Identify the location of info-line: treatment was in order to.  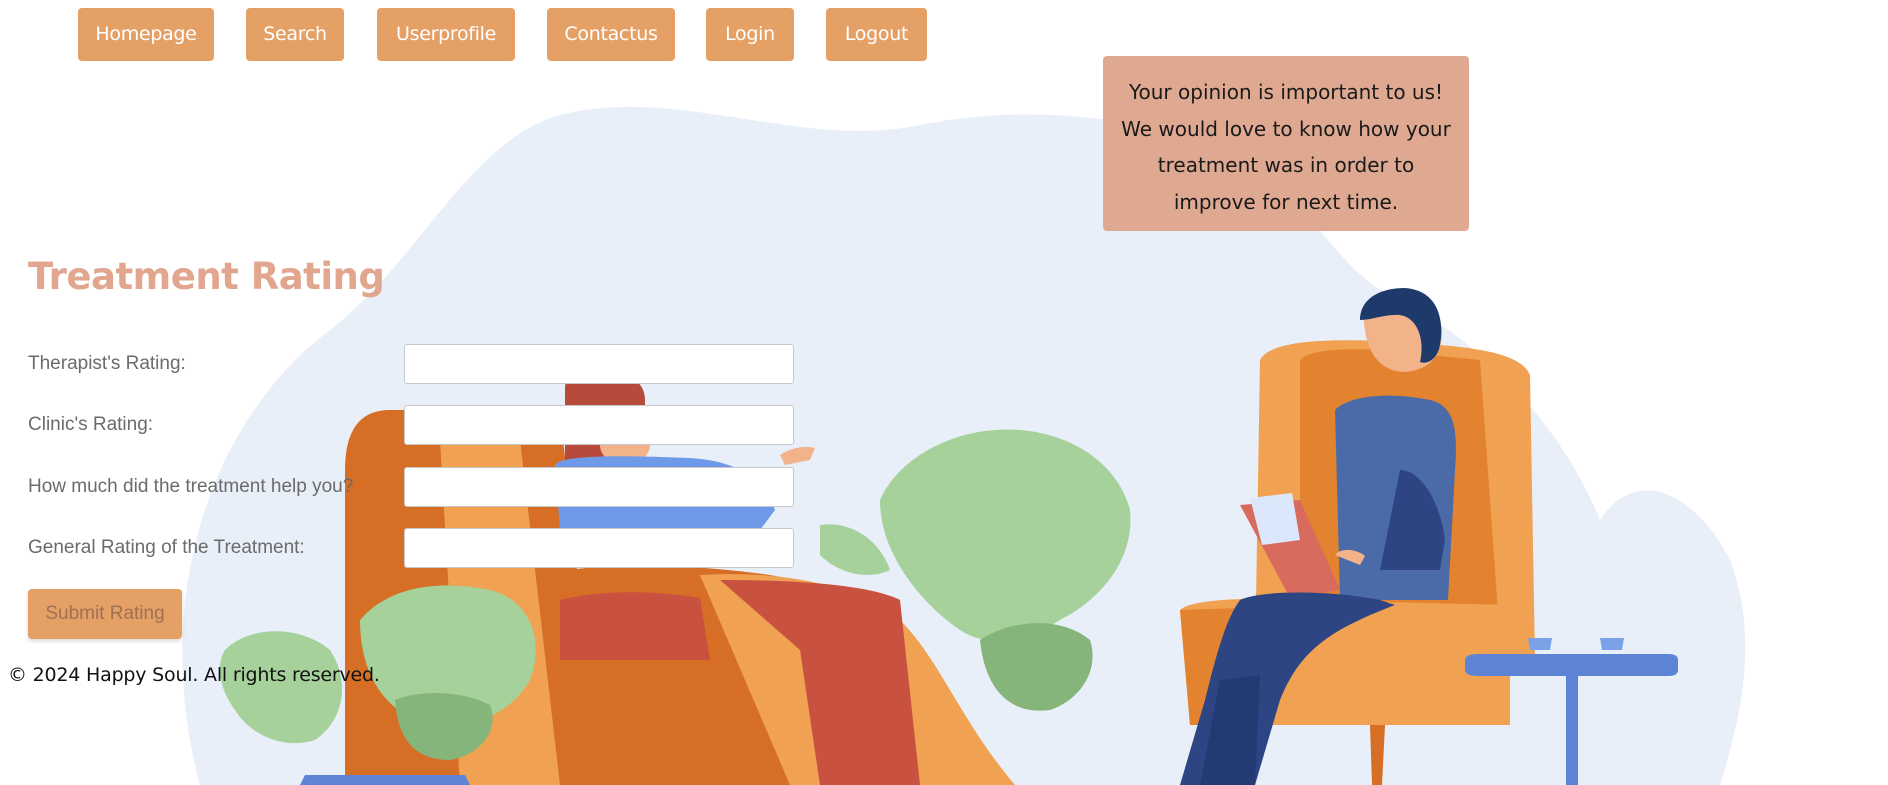
(1286, 165).